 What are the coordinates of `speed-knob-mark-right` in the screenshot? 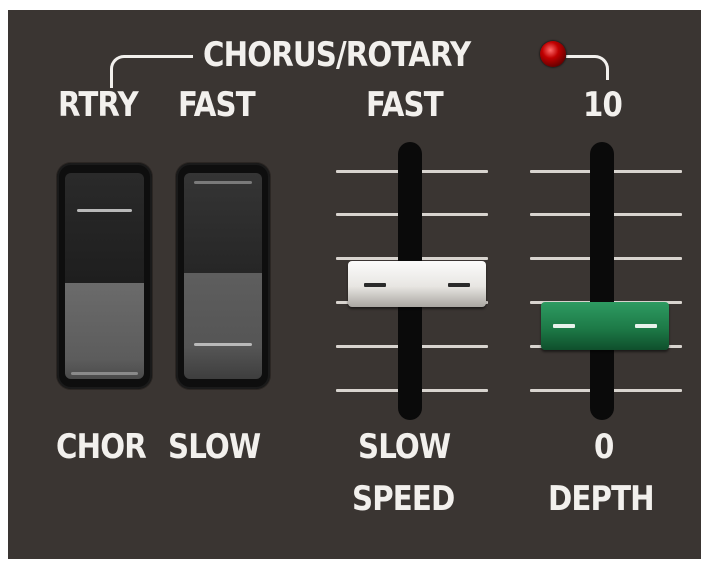 It's located at (459, 285).